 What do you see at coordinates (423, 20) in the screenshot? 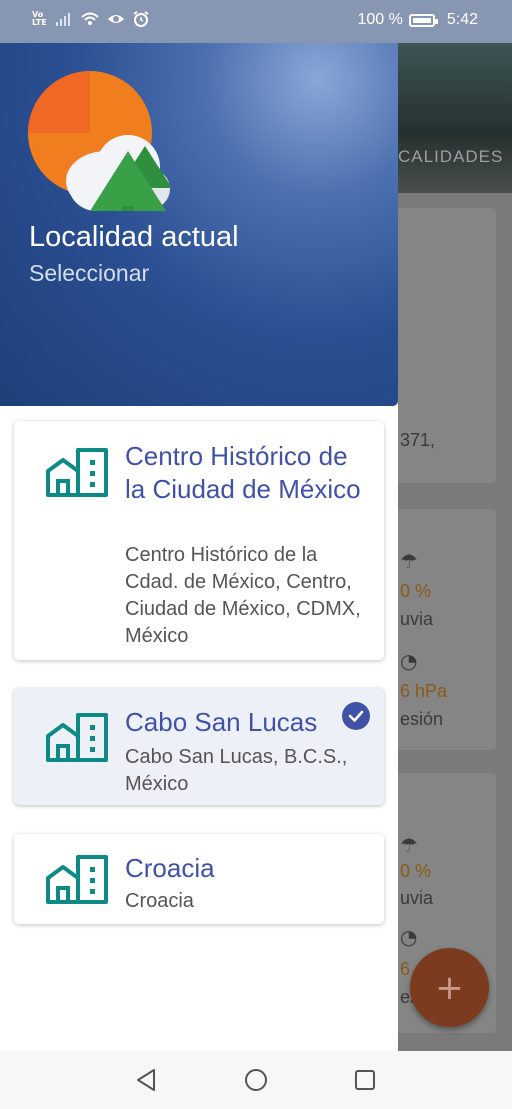
I see `battery-icon` at bounding box center [423, 20].